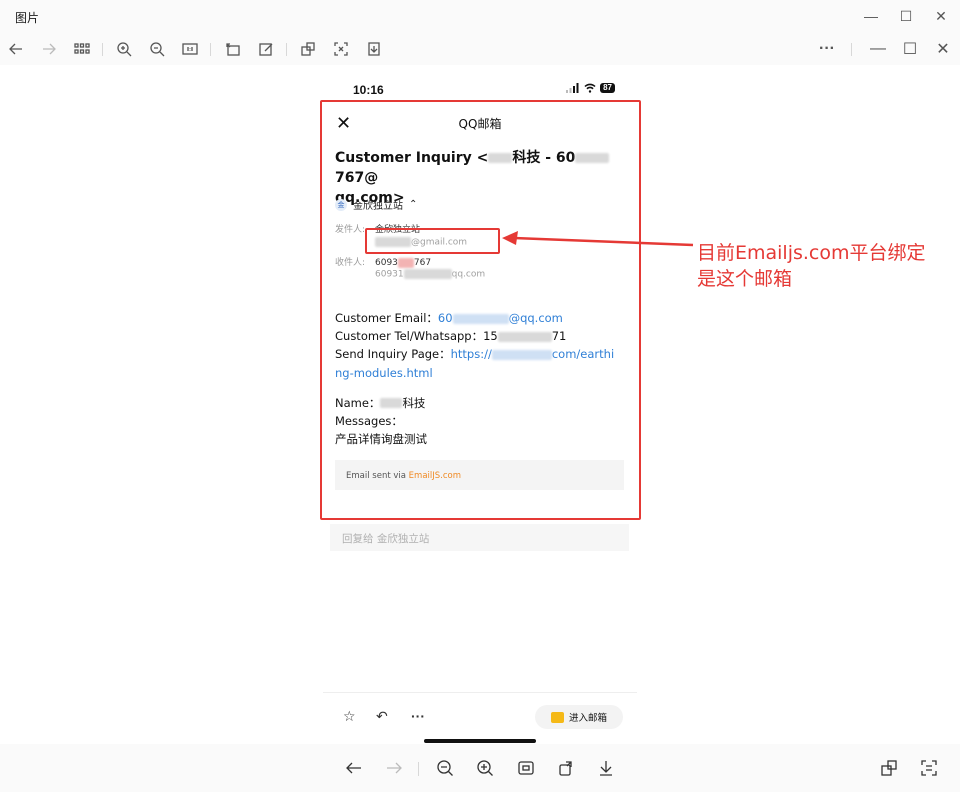  Describe the element at coordinates (432, 241) in the screenshot. I see `sender-email-highlight` at that location.